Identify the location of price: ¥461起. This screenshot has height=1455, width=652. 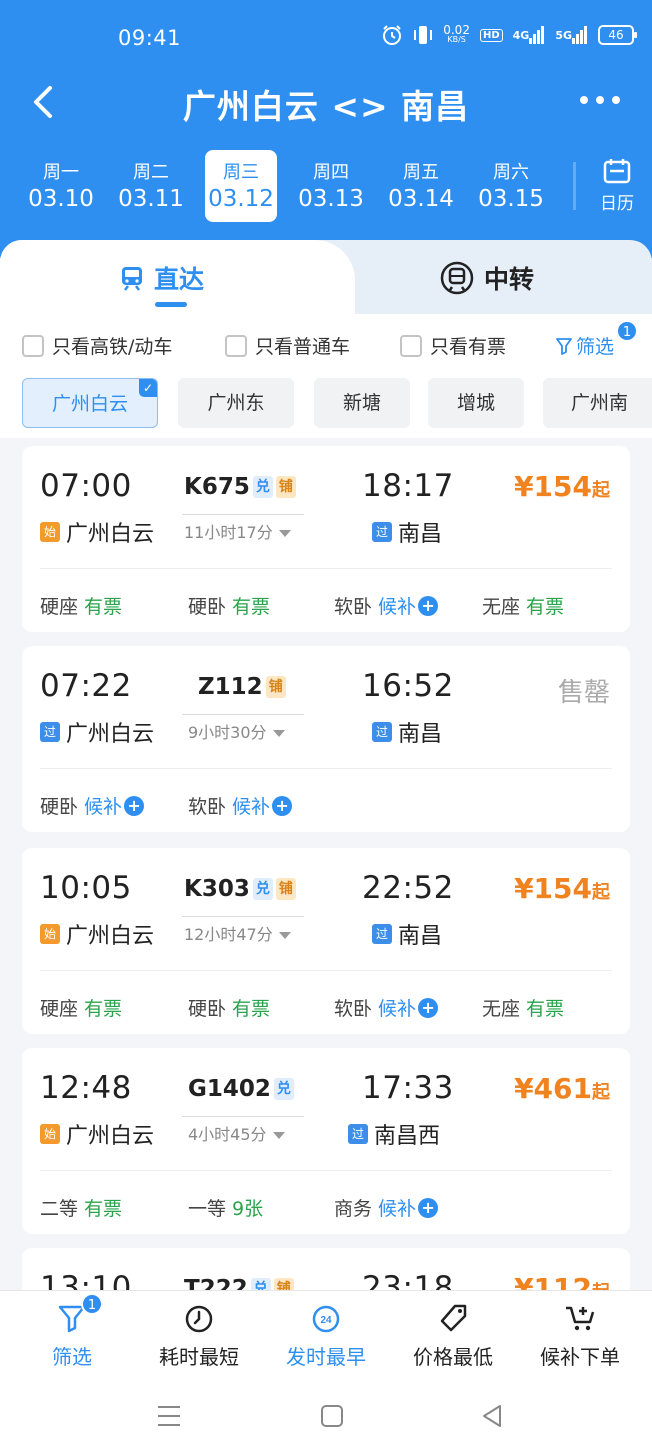
(562, 1088).